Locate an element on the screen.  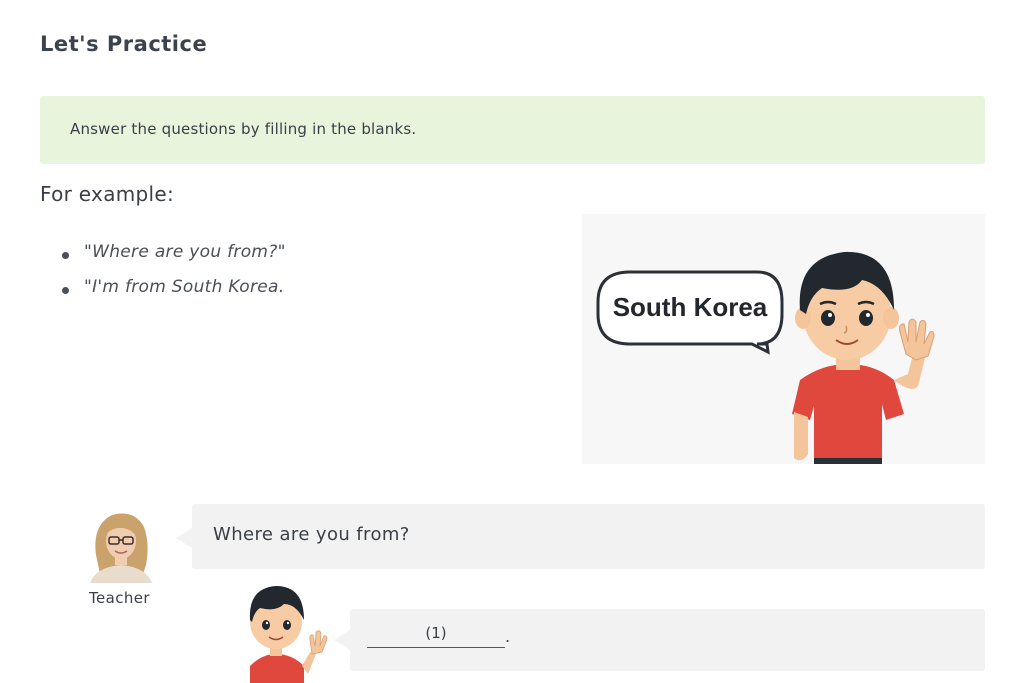
teacher-portrait-icon is located at coordinates (121, 544).